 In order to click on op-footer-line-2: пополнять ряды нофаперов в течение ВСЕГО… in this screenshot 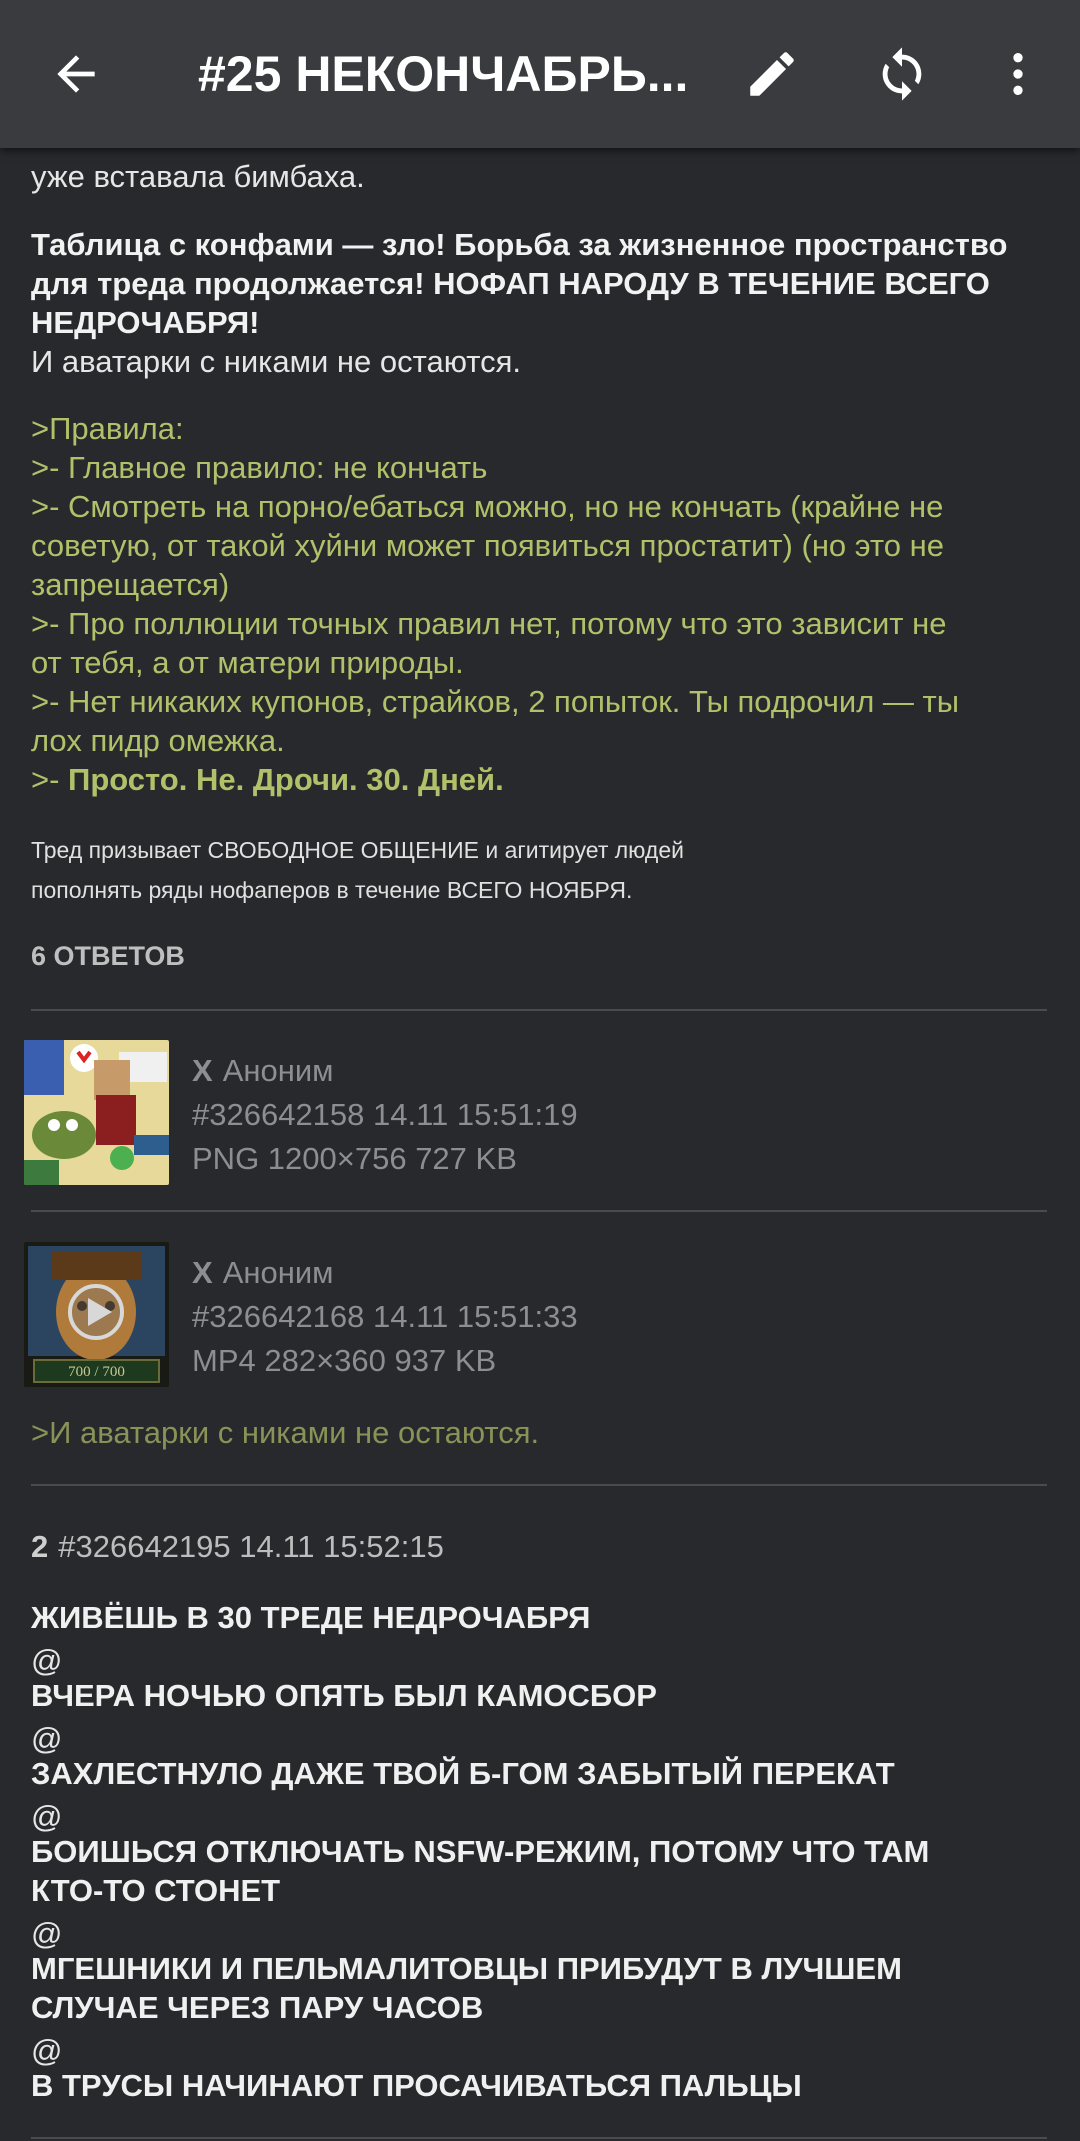, I will do `click(332, 890)`.